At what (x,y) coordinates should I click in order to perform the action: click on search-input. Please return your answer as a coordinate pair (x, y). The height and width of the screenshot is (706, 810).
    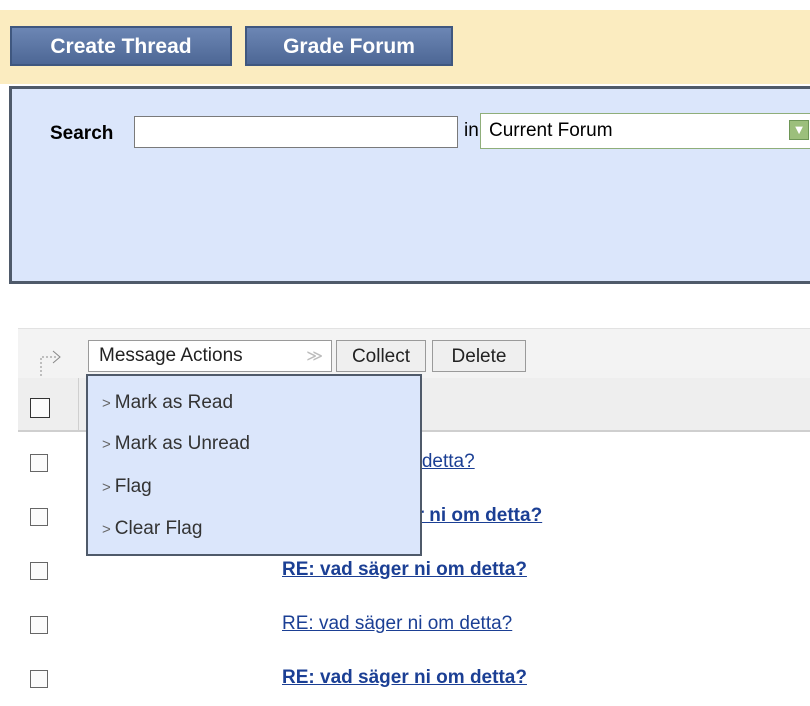
    Looking at the image, I should click on (296, 132).